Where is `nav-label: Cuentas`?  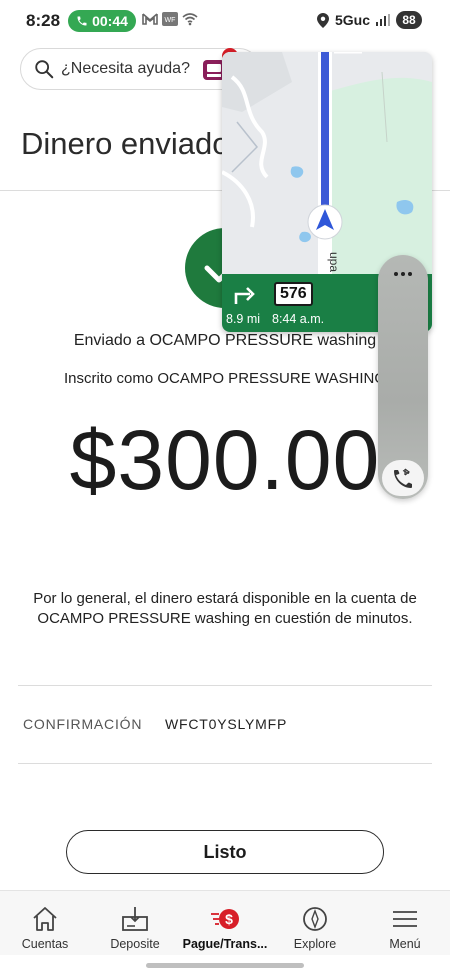 nav-label: Cuentas is located at coordinates (45, 944).